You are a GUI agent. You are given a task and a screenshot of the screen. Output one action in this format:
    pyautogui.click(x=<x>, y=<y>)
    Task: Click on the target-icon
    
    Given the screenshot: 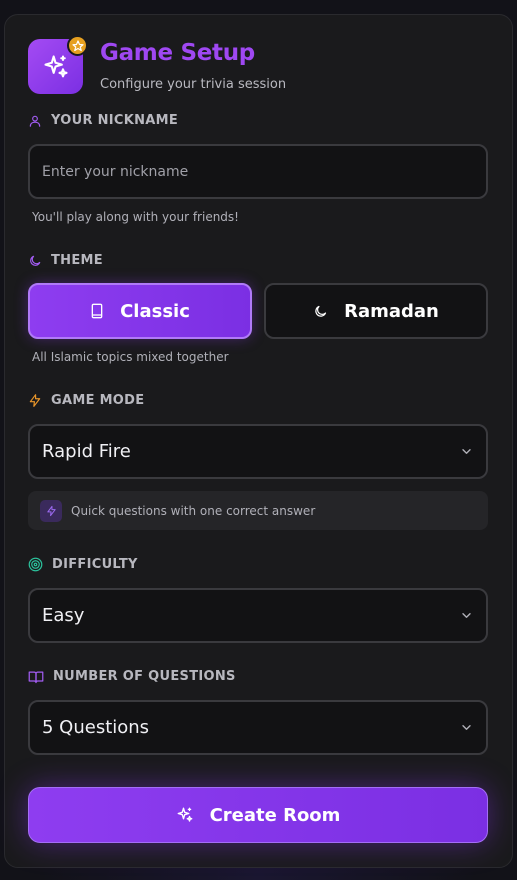 What is the action you would take?
    pyautogui.click(x=35, y=564)
    